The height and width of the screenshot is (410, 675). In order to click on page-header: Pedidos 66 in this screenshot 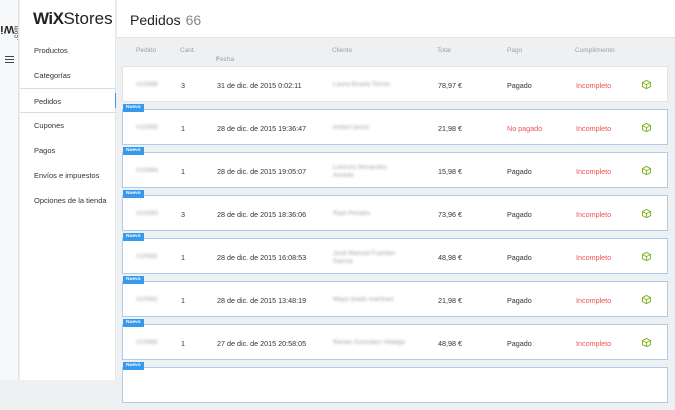, I will do `click(396, 19)`.